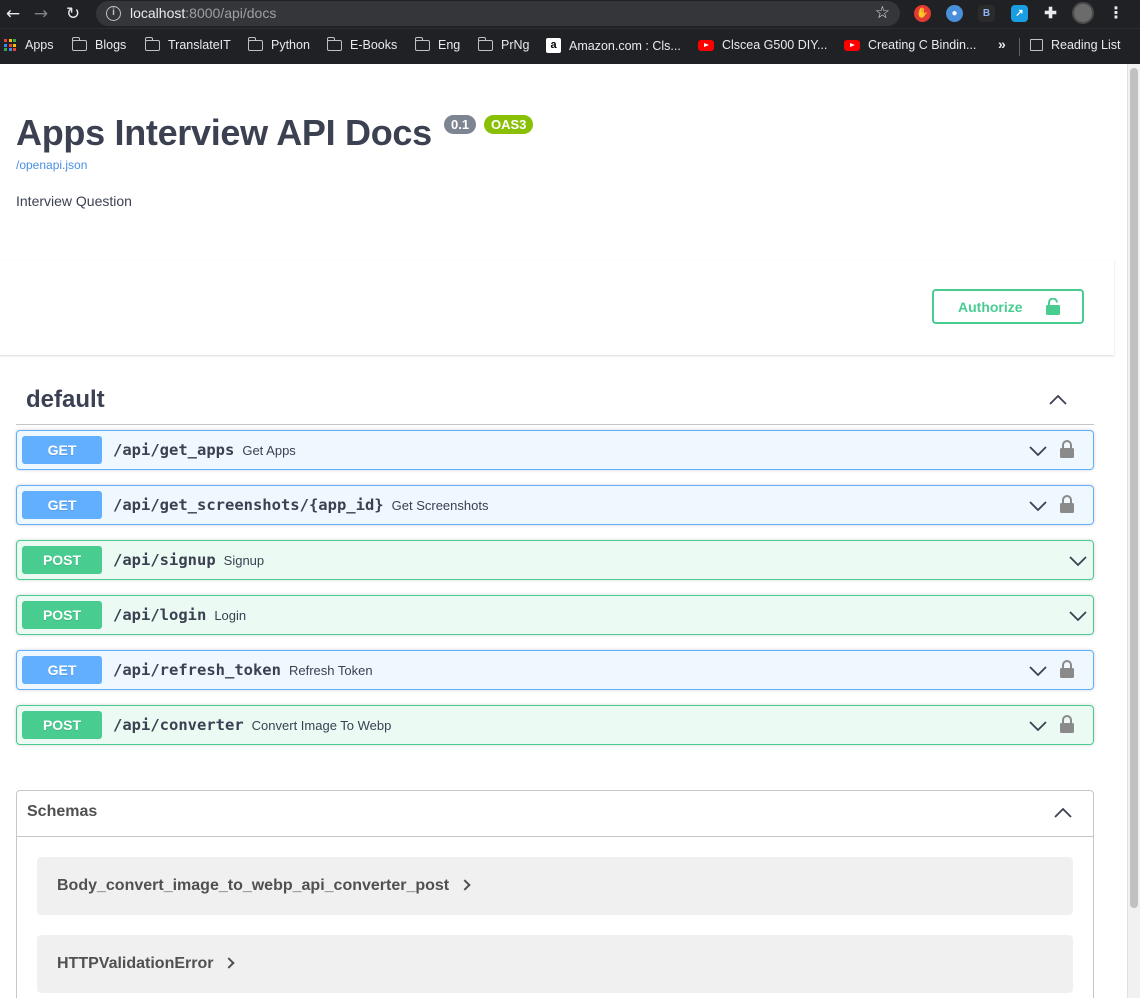 The height and width of the screenshot is (998, 1140). What do you see at coordinates (555, 450) in the screenshot?
I see `operation-get-block: GET/api/get_apps Get Apps` at bounding box center [555, 450].